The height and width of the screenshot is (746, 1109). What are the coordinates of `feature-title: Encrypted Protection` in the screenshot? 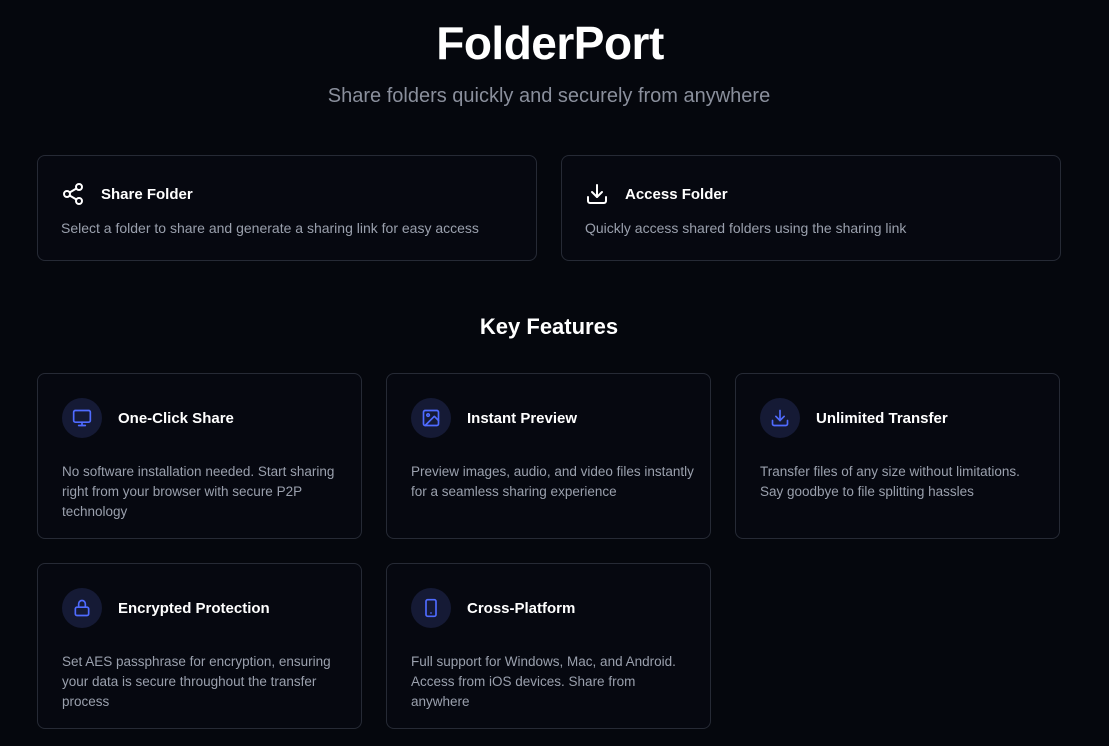 It's located at (194, 608).